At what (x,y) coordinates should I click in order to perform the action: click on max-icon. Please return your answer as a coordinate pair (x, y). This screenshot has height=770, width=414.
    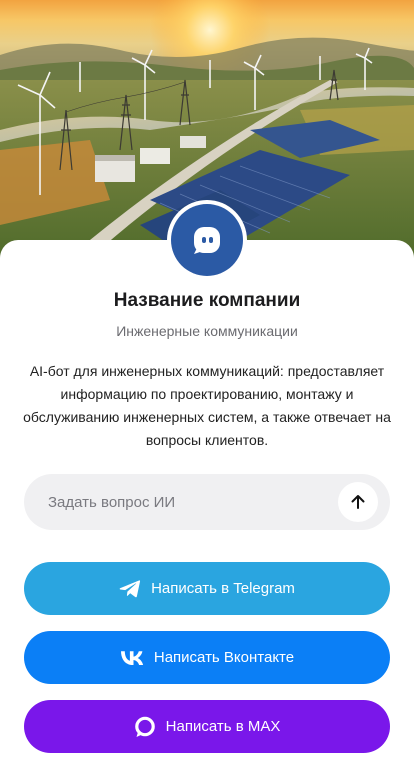
    Looking at the image, I should click on (145, 727).